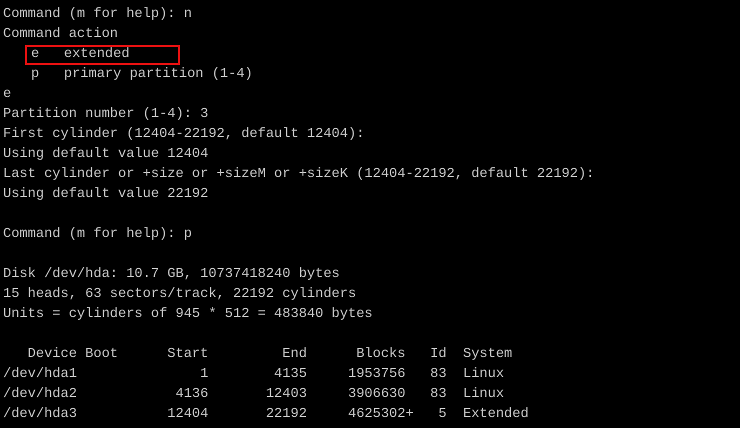  Describe the element at coordinates (253, 375) in the screenshot. I see `terminal-line: /dev/hda1 1 4135 1953756 83 Linux` at that location.